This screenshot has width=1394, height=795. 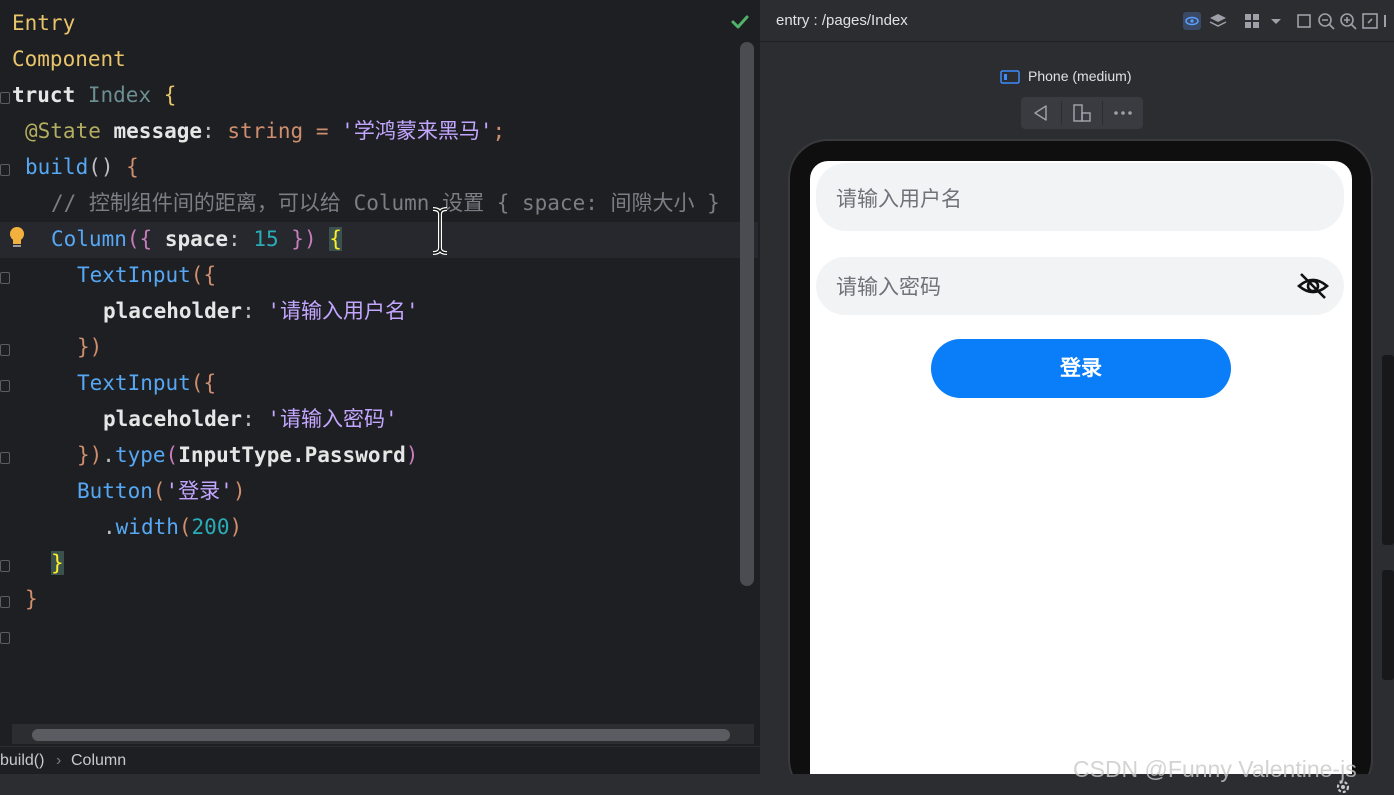 I want to click on zoom-in-icon, so click(x=1348, y=21).